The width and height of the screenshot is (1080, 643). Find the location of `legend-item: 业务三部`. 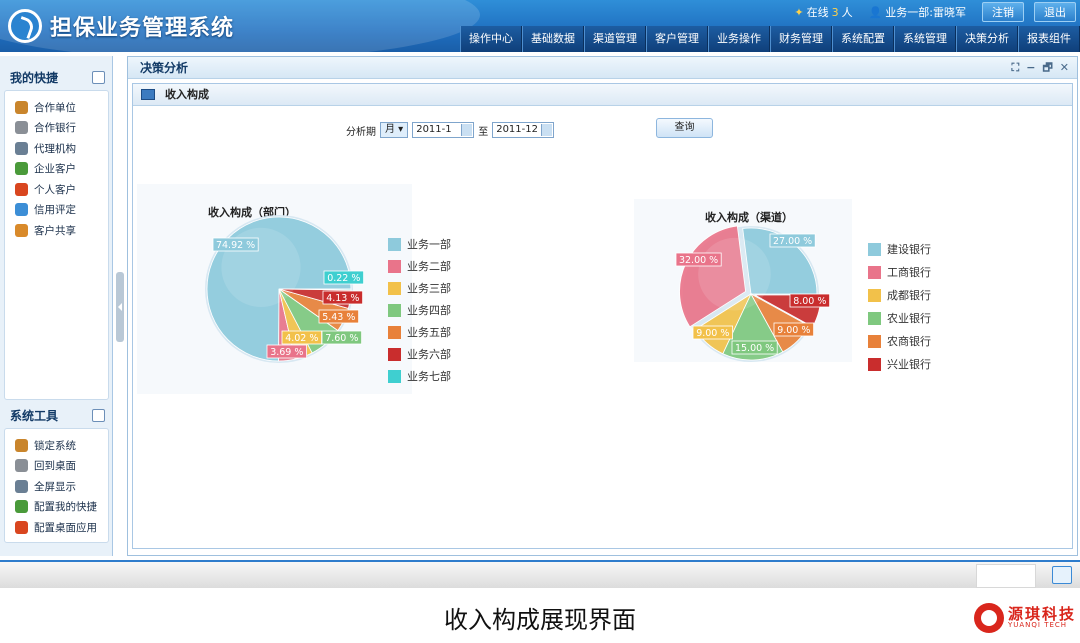

legend-item: 业务三部 is located at coordinates (419, 288).